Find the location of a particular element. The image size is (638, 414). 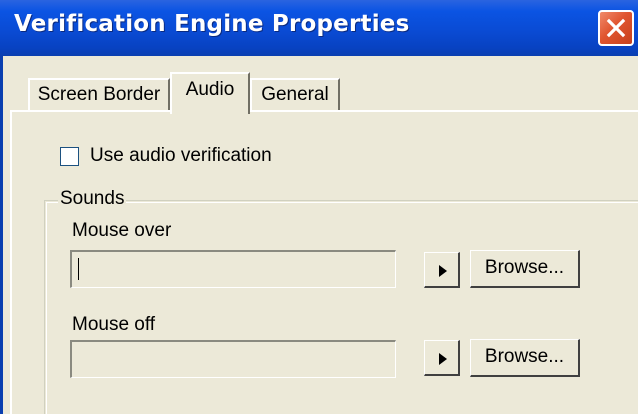

close-button is located at coordinates (616, 28).